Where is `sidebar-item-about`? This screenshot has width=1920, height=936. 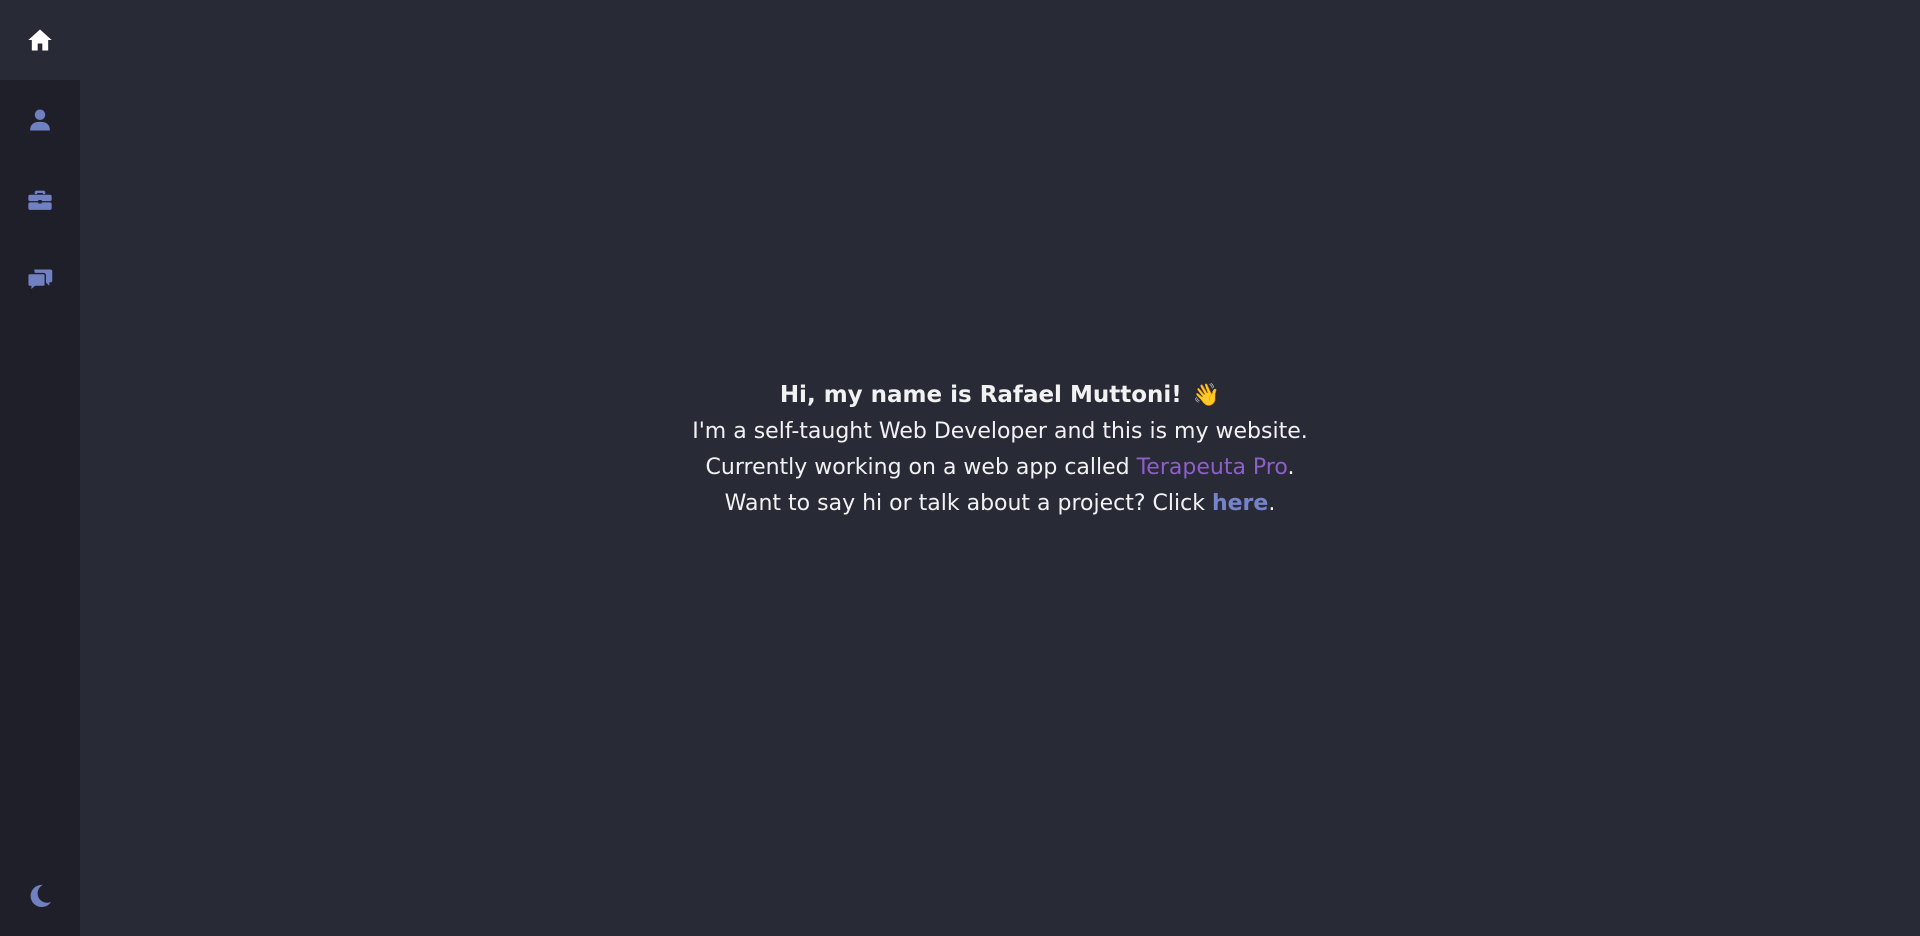 sidebar-item-about is located at coordinates (40, 120).